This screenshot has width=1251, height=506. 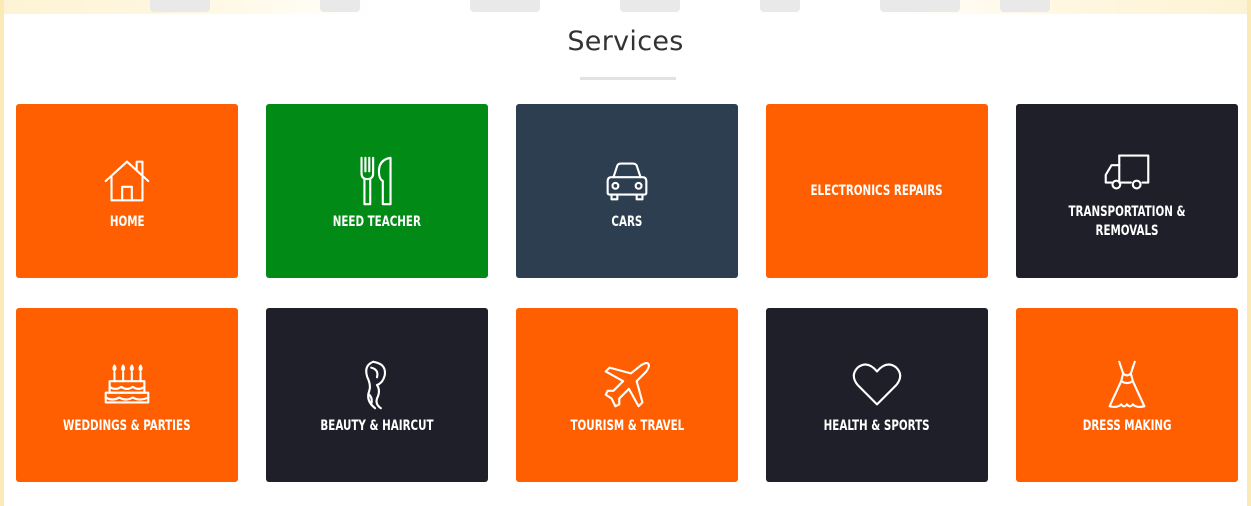 What do you see at coordinates (127, 425) in the screenshot?
I see `service-label: WEDDINGS & PARTIES` at bounding box center [127, 425].